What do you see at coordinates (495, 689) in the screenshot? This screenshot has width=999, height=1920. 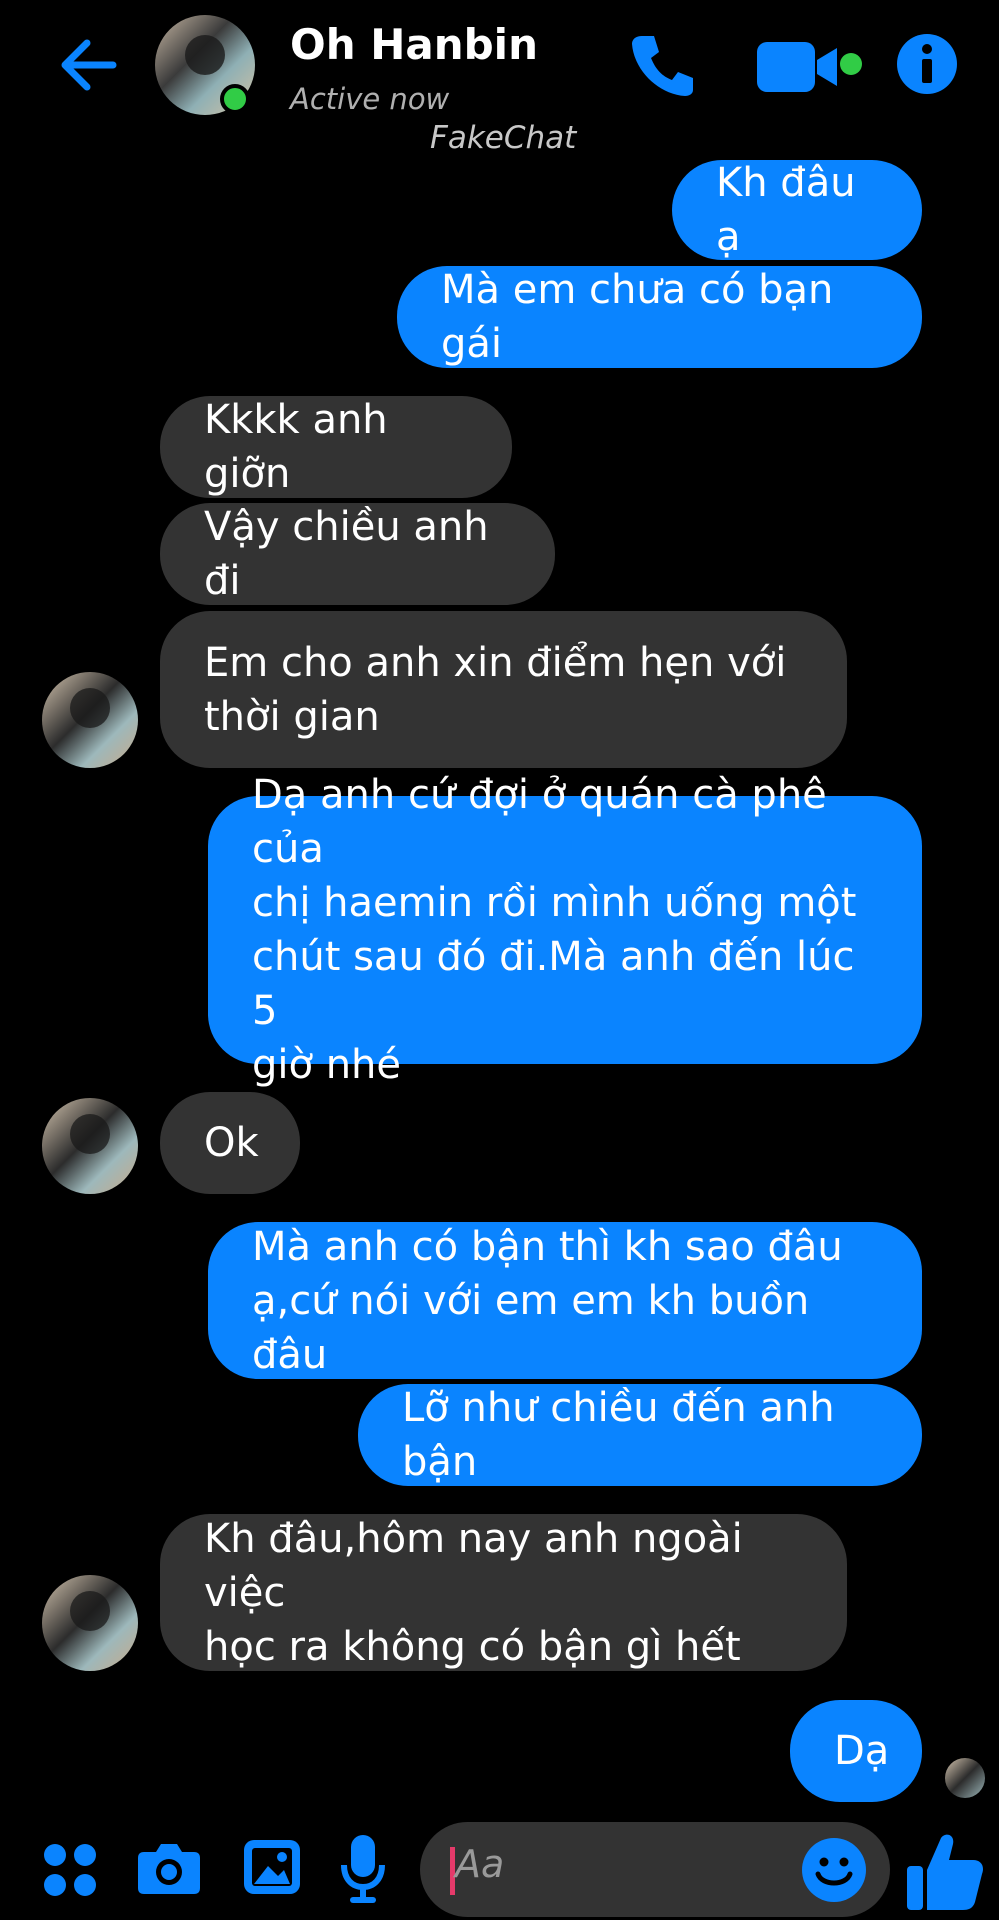 I see `message-text: Em cho anh xin điểm hẹn với thời gian` at bounding box center [495, 689].